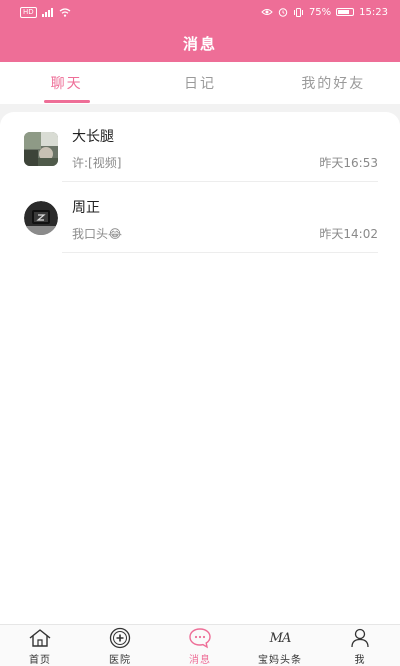 This screenshot has height=666, width=400. Describe the element at coordinates (320, 12) in the screenshot. I see `battery-percent: 75%` at that location.